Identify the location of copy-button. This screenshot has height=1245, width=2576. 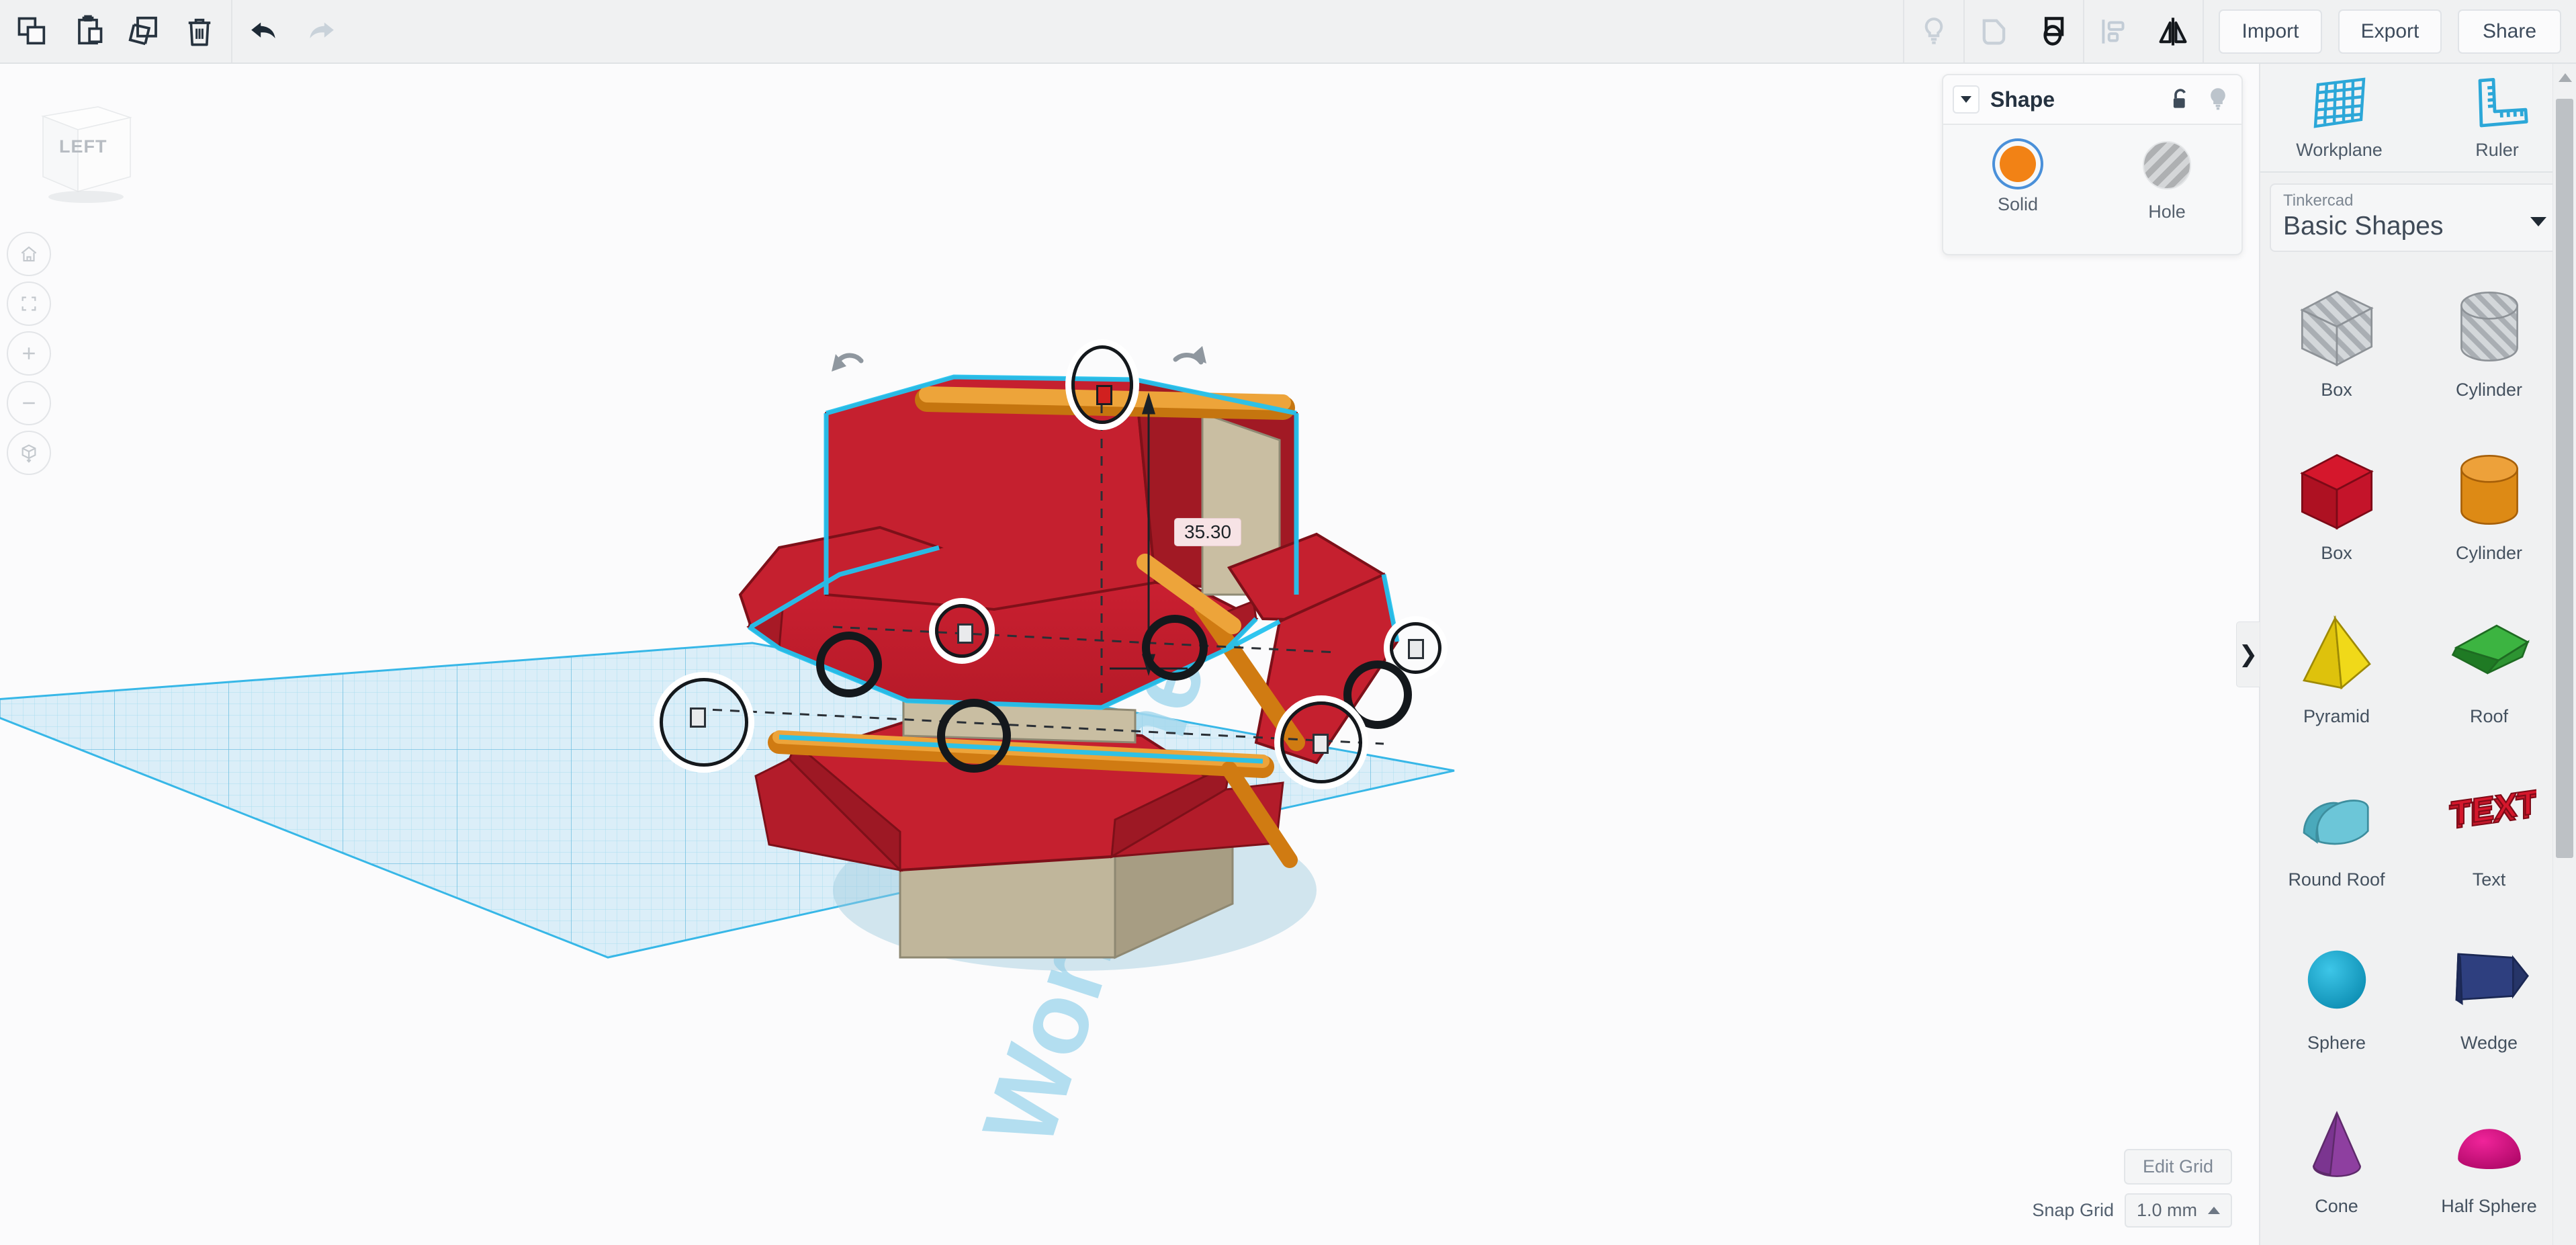
(32, 31).